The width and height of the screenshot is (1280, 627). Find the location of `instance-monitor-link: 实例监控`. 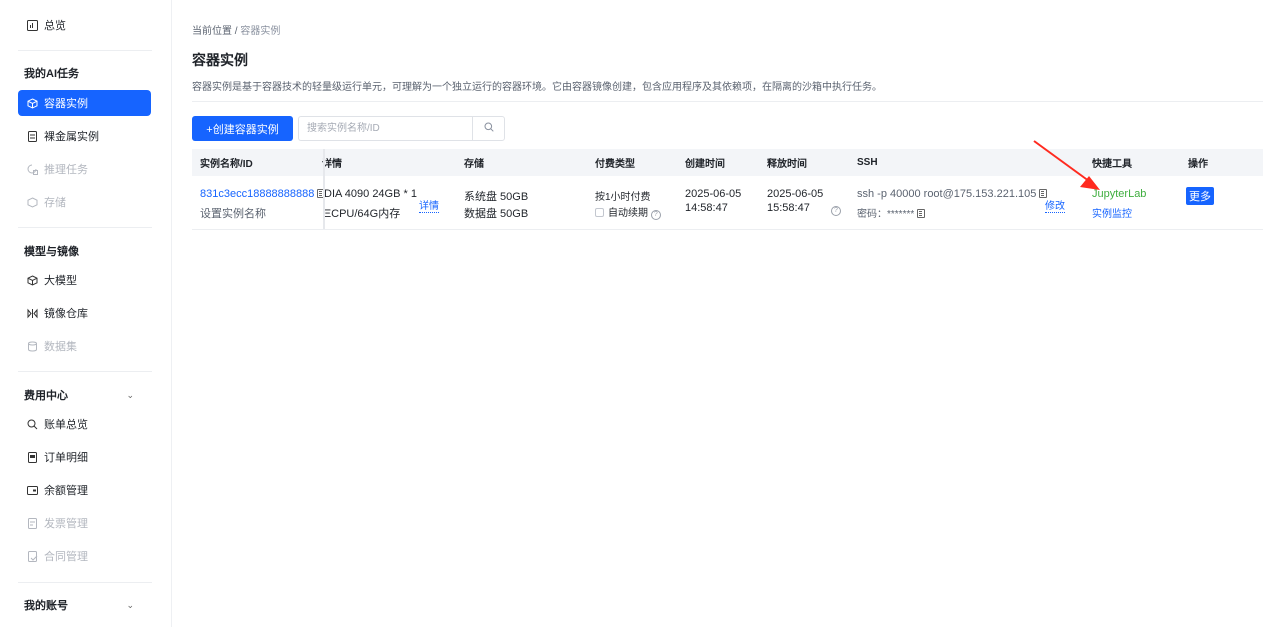

instance-monitor-link: 实例监控 is located at coordinates (1112, 212).